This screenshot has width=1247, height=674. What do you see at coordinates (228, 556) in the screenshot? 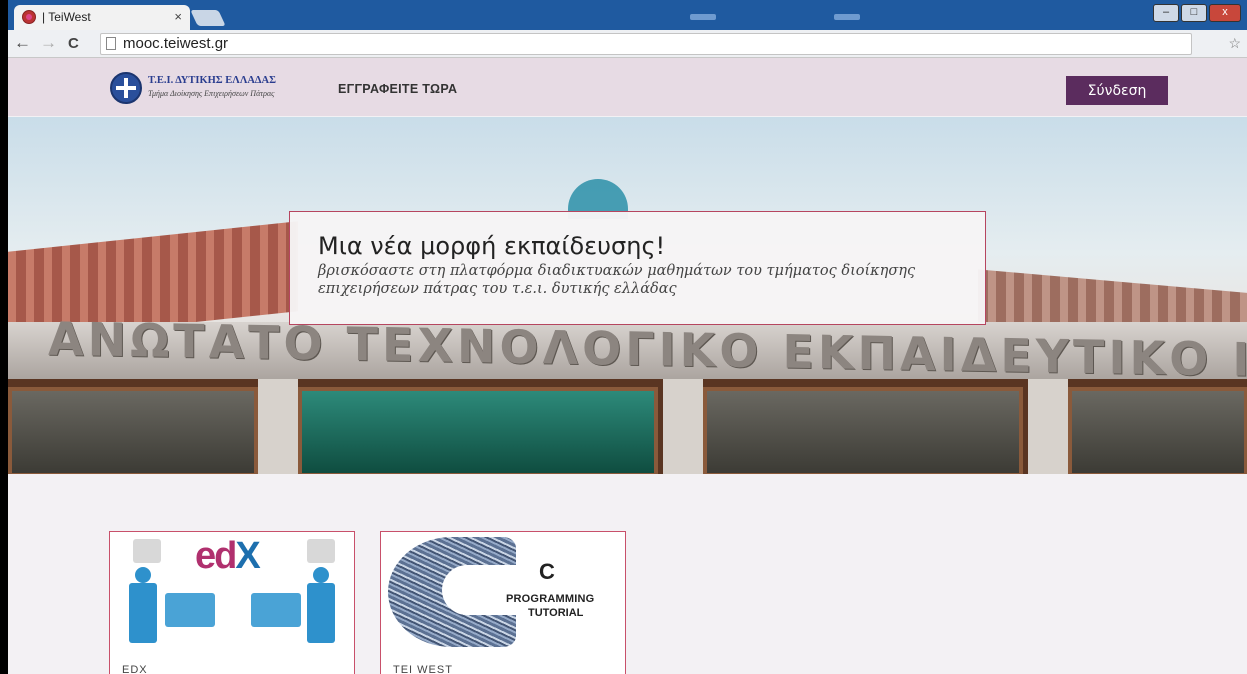
I see `edx-logo: edX` at bounding box center [228, 556].